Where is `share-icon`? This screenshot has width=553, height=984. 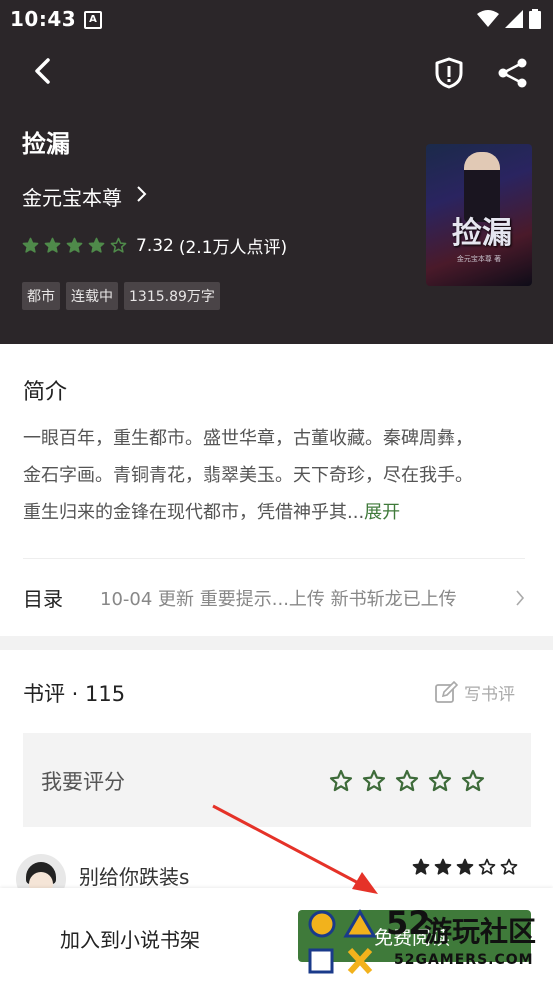 share-icon is located at coordinates (513, 73).